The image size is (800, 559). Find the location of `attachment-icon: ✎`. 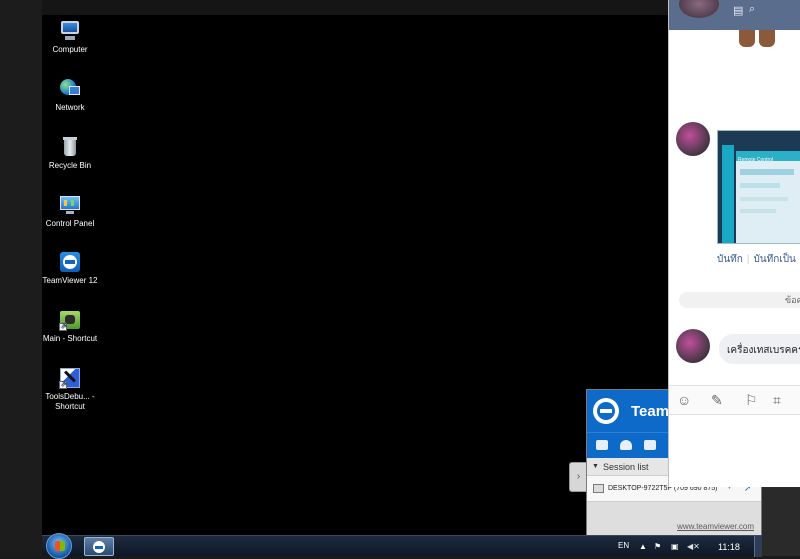

attachment-icon: ✎ is located at coordinates (717, 400).